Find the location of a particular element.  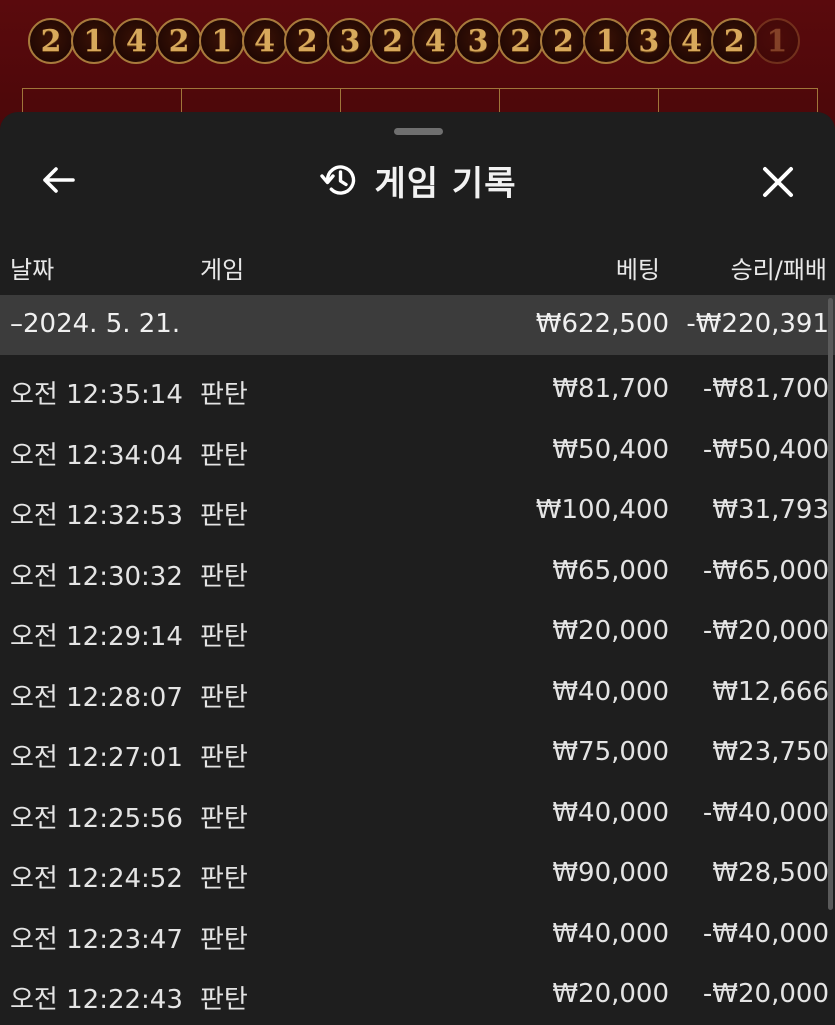

column-header-result: 승리/패배 is located at coordinates (778, 270).